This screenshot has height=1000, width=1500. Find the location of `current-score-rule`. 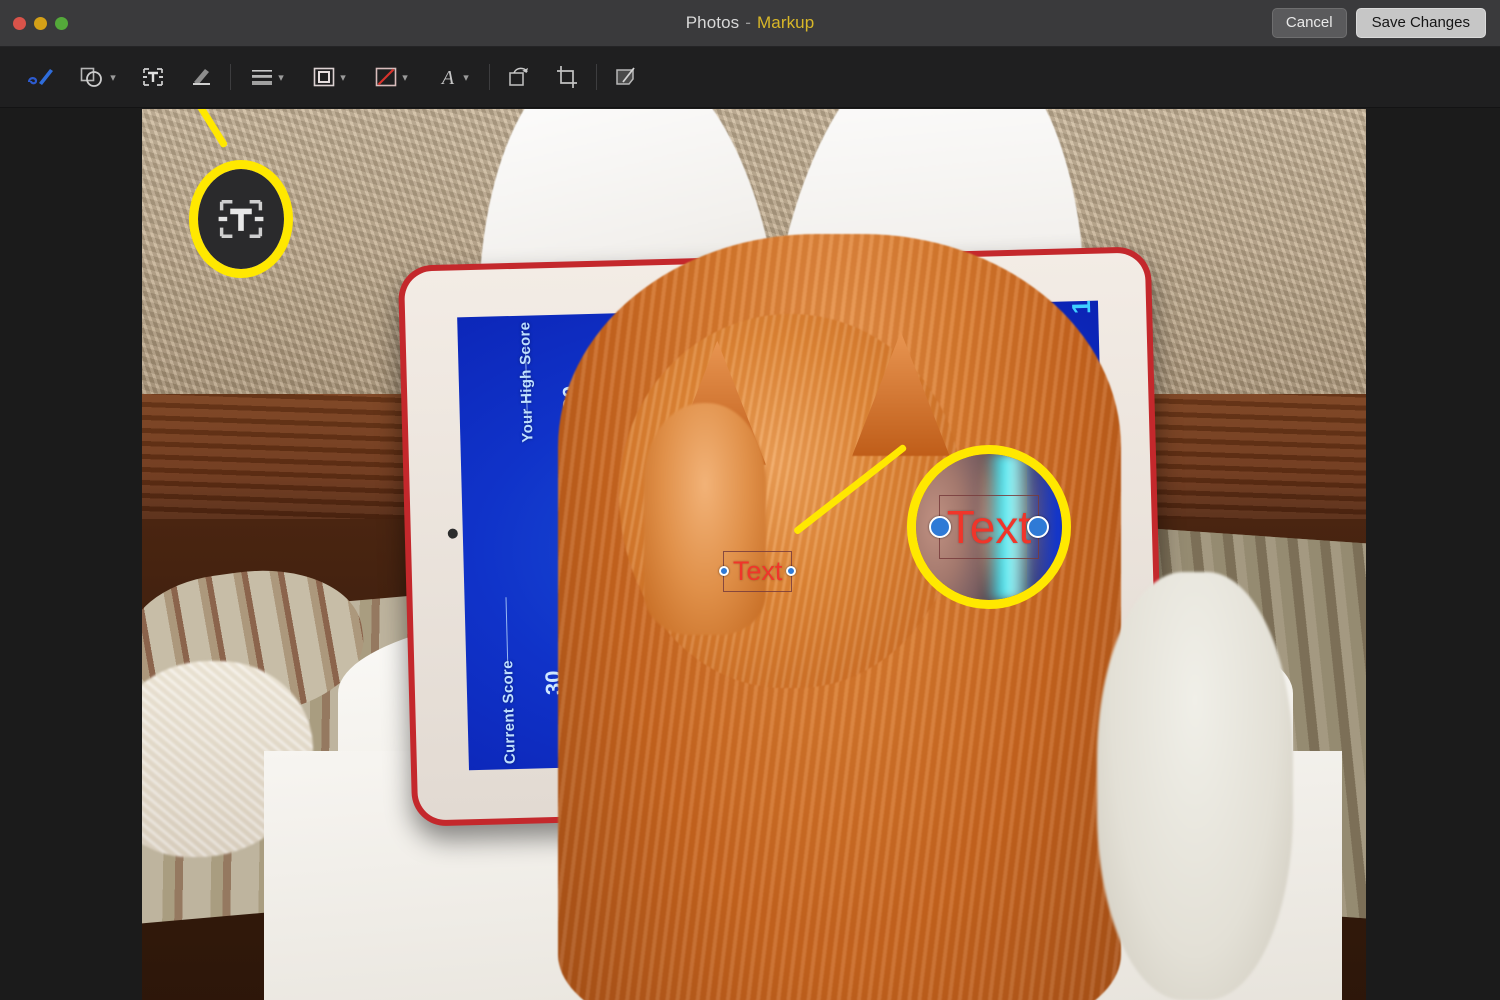

current-score-rule is located at coordinates (507, 630).